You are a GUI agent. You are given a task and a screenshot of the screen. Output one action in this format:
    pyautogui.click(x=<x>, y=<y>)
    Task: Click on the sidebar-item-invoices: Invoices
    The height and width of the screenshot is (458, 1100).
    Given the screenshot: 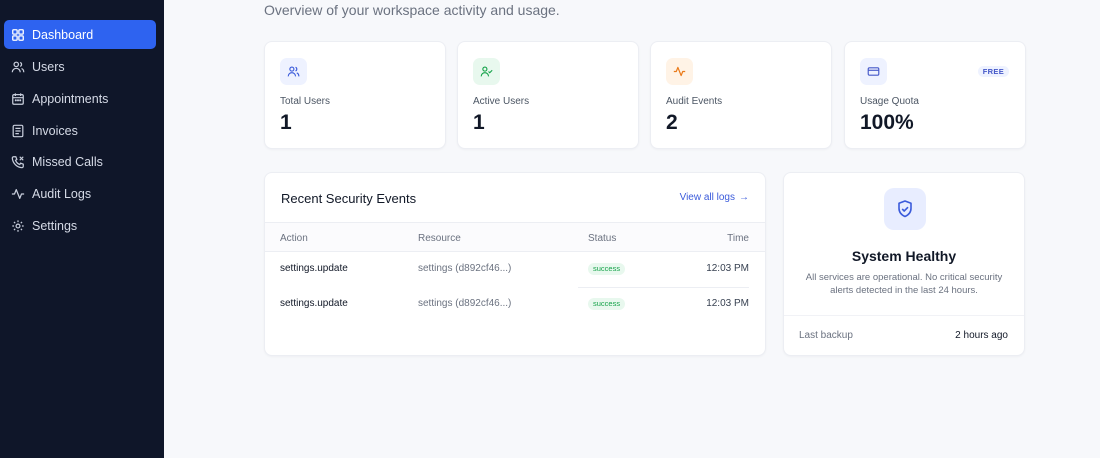 What is the action you would take?
    pyautogui.click(x=80, y=130)
    